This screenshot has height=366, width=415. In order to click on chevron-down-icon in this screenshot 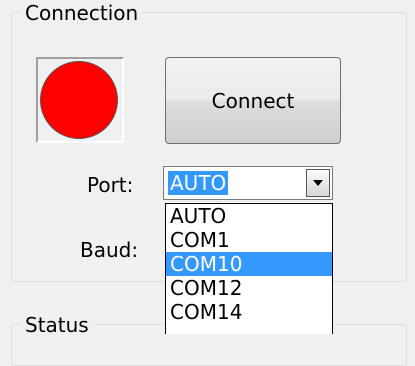, I will do `click(318, 183)`.